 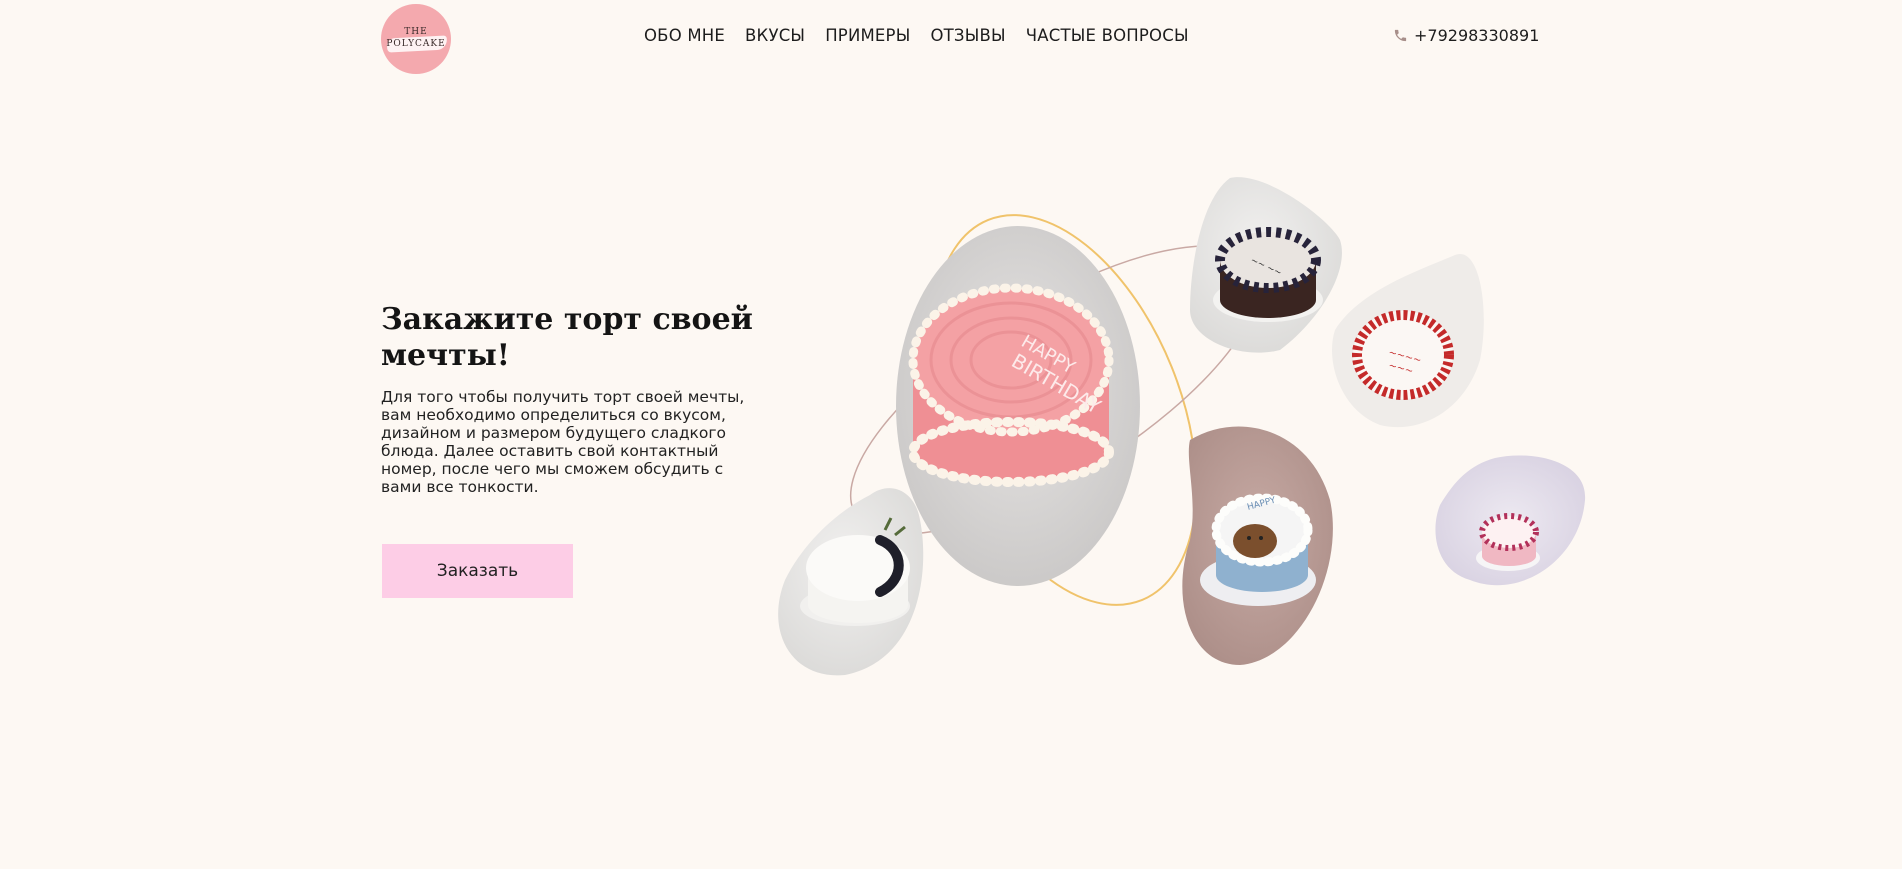 What do you see at coordinates (445, 355) in the screenshot?
I see `hero-title-line2: мечты!` at bounding box center [445, 355].